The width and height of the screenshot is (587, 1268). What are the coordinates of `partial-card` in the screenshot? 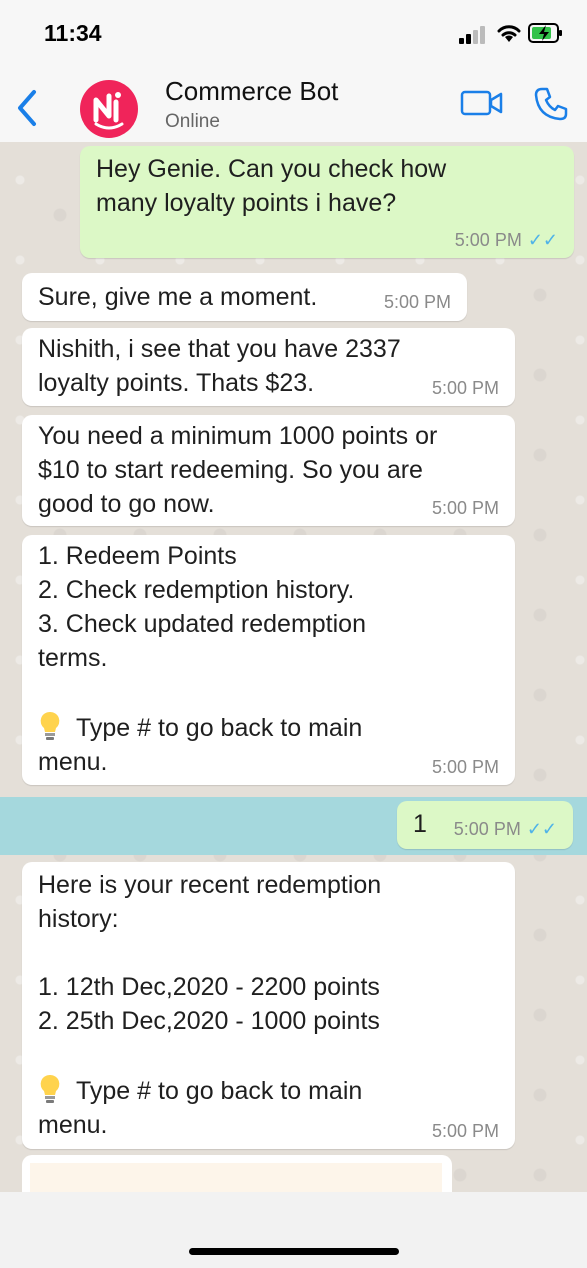 It's located at (236, 1177).